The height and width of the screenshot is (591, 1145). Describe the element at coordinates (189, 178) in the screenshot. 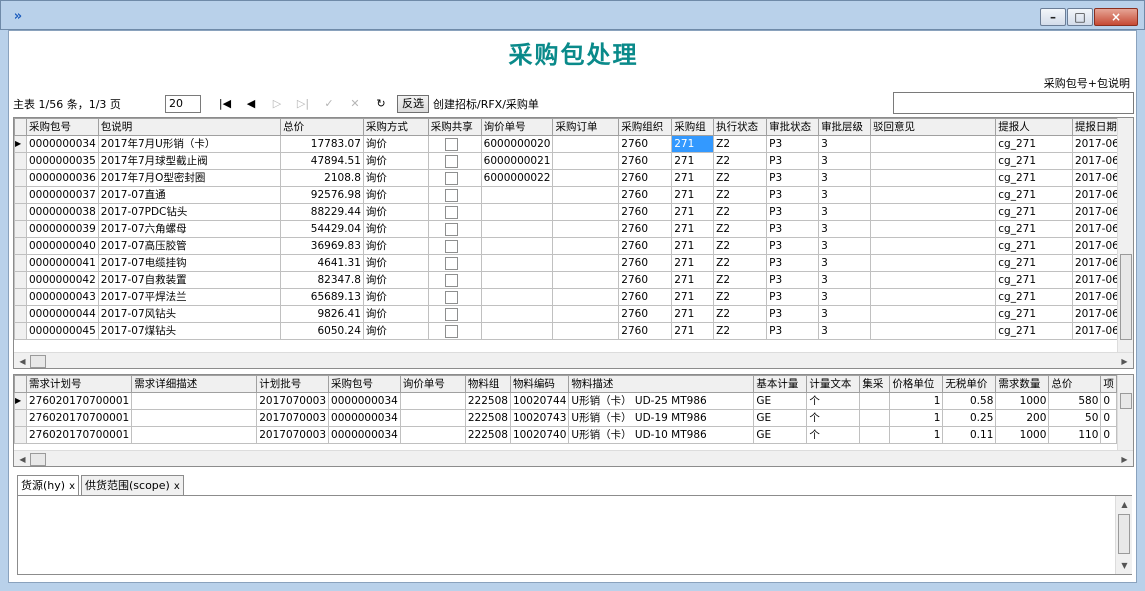

I see `table-cell: 2017年7月O型密封圈` at that location.